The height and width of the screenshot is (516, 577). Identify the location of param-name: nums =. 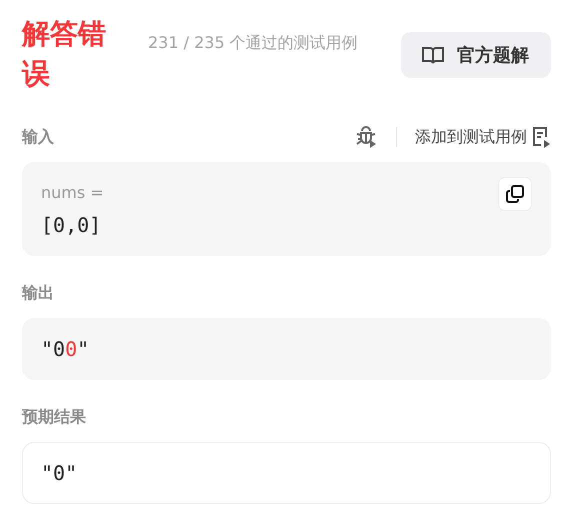
(72, 193).